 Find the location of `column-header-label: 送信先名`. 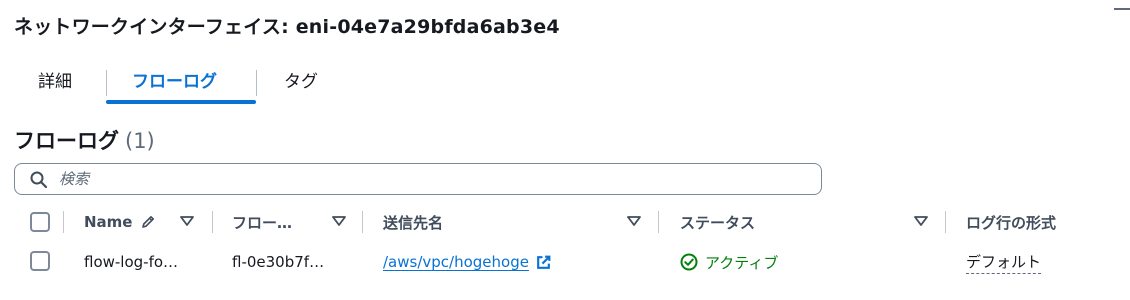

column-header-label: 送信先名 is located at coordinates (413, 222).